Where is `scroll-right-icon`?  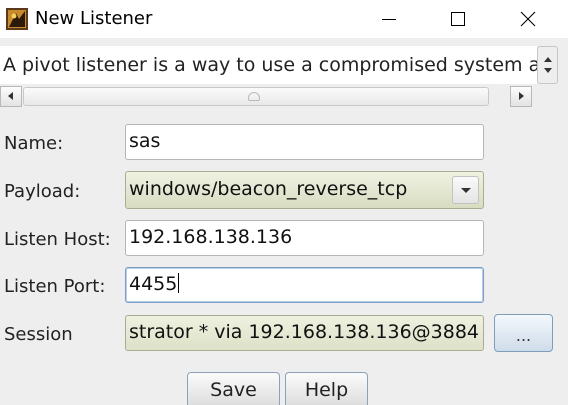
scroll-right-icon is located at coordinates (521, 96).